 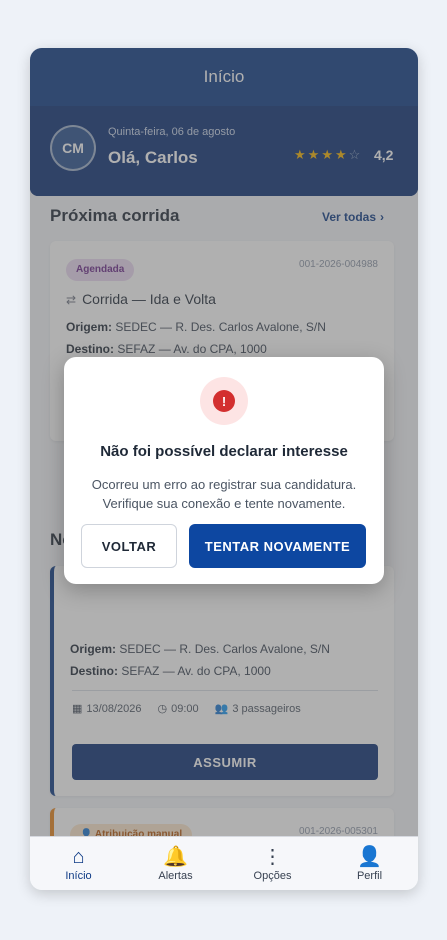 What do you see at coordinates (369, 875) in the screenshot?
I see `nav-label: Perfil` at bounding box center [369, 875].